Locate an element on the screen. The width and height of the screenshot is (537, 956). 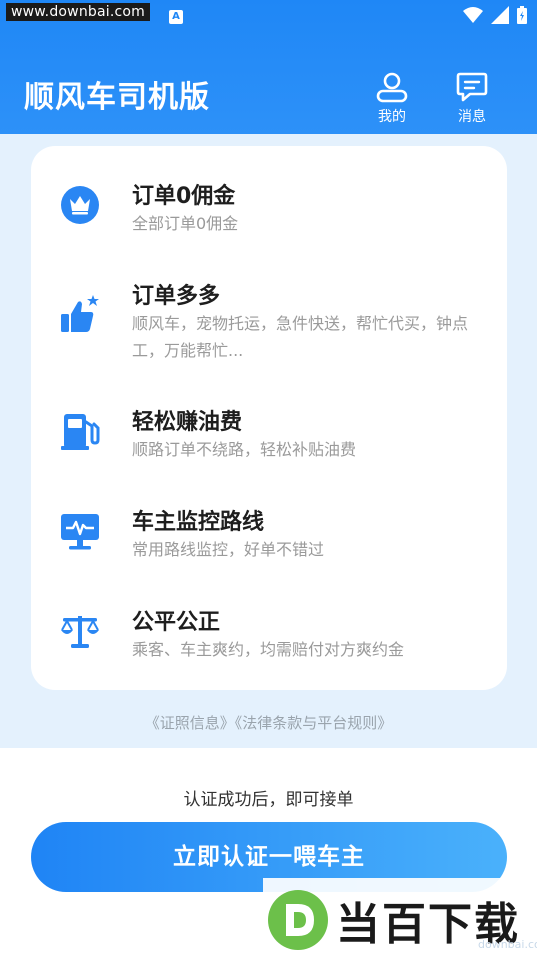
thumbs-up-star-icon is located at coordinates (80, 313).